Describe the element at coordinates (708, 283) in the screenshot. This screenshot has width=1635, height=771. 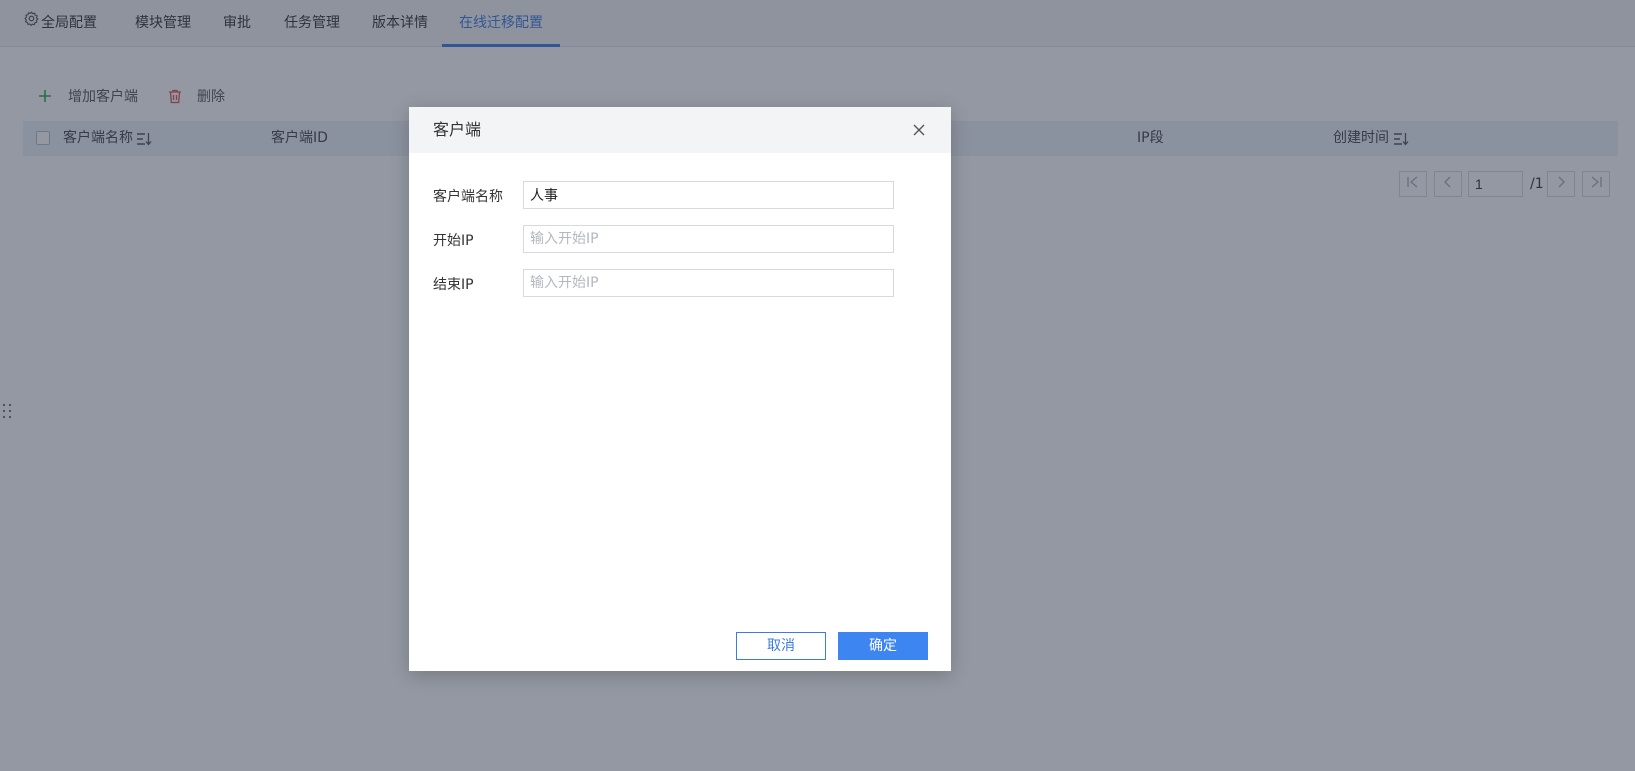
I see `end-ip-input` at that location.